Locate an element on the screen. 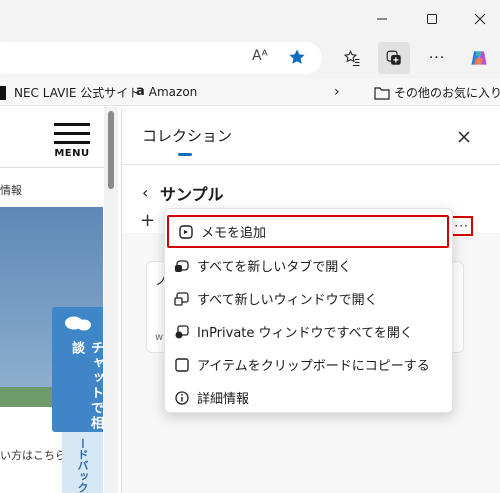 The width and height of the screenshot is (500, 493). back-button: ‹ is located at coordinates (145, 192).